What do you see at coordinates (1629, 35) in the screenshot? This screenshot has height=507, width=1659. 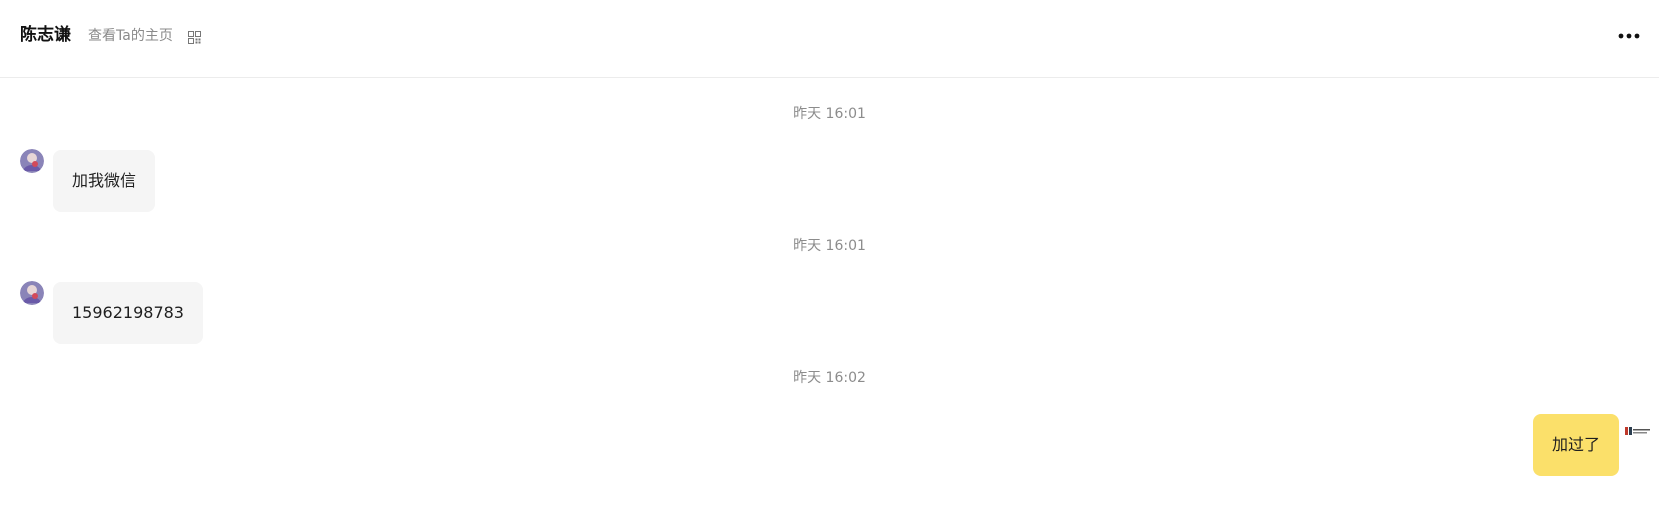 I see `more-horizontal-icon` at bounding box center [1629, 35].